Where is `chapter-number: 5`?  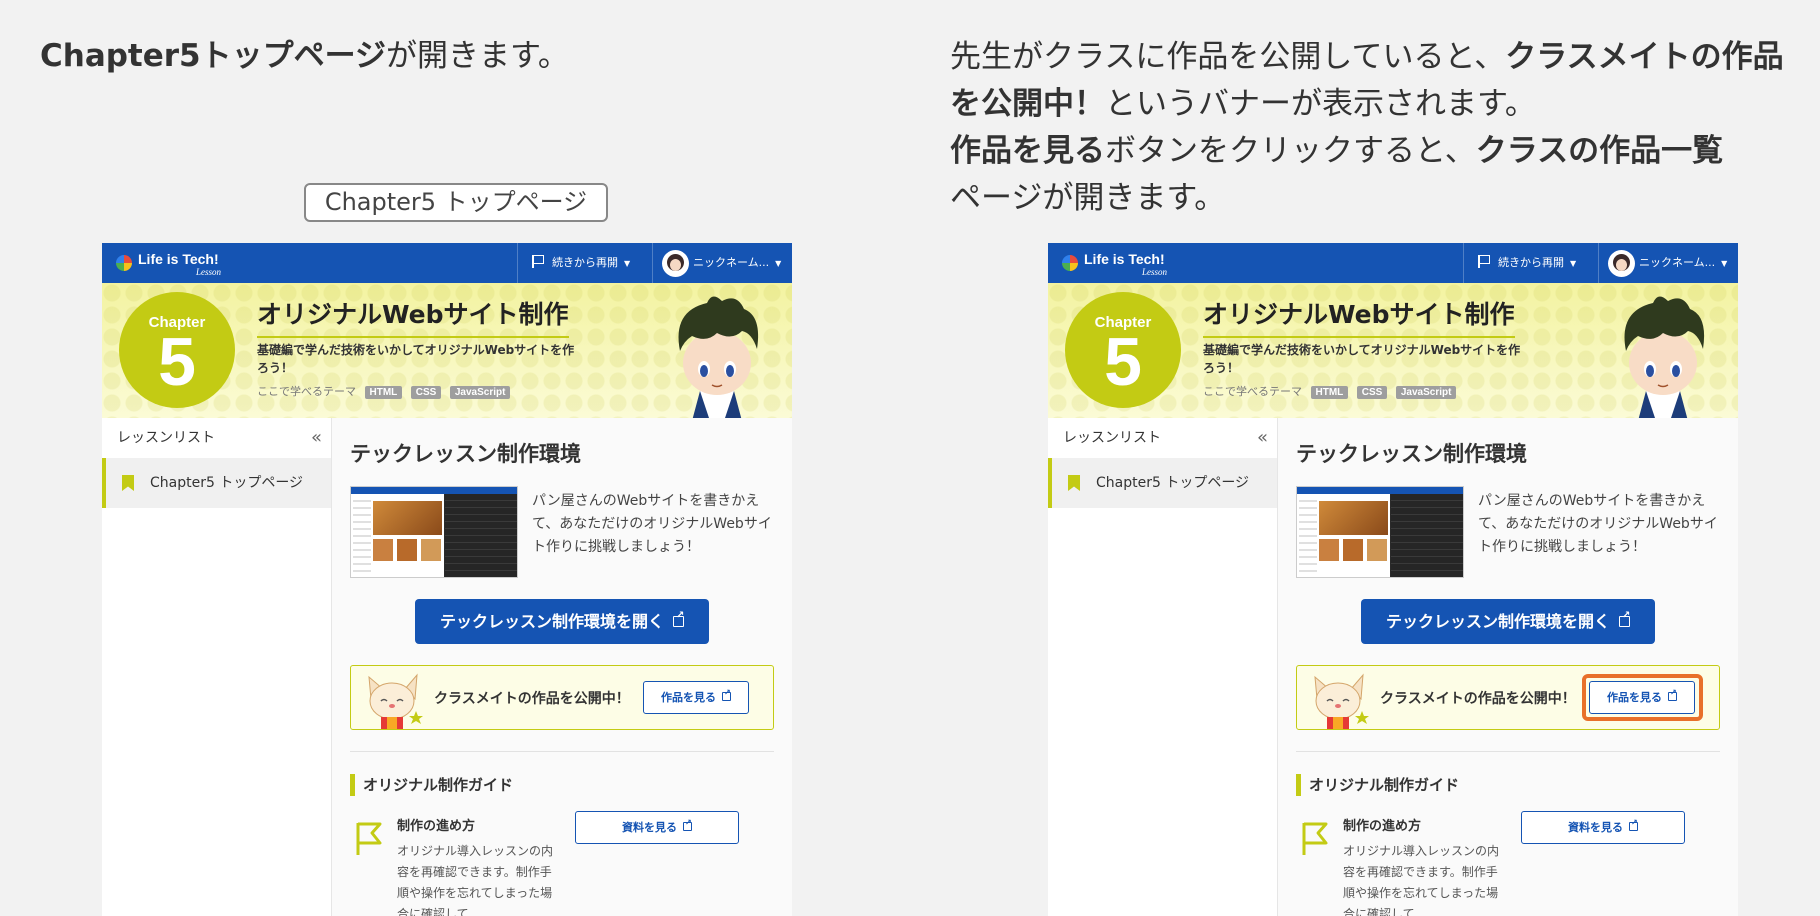
chapter-number: 5 is located at coordinates (1123, 362).